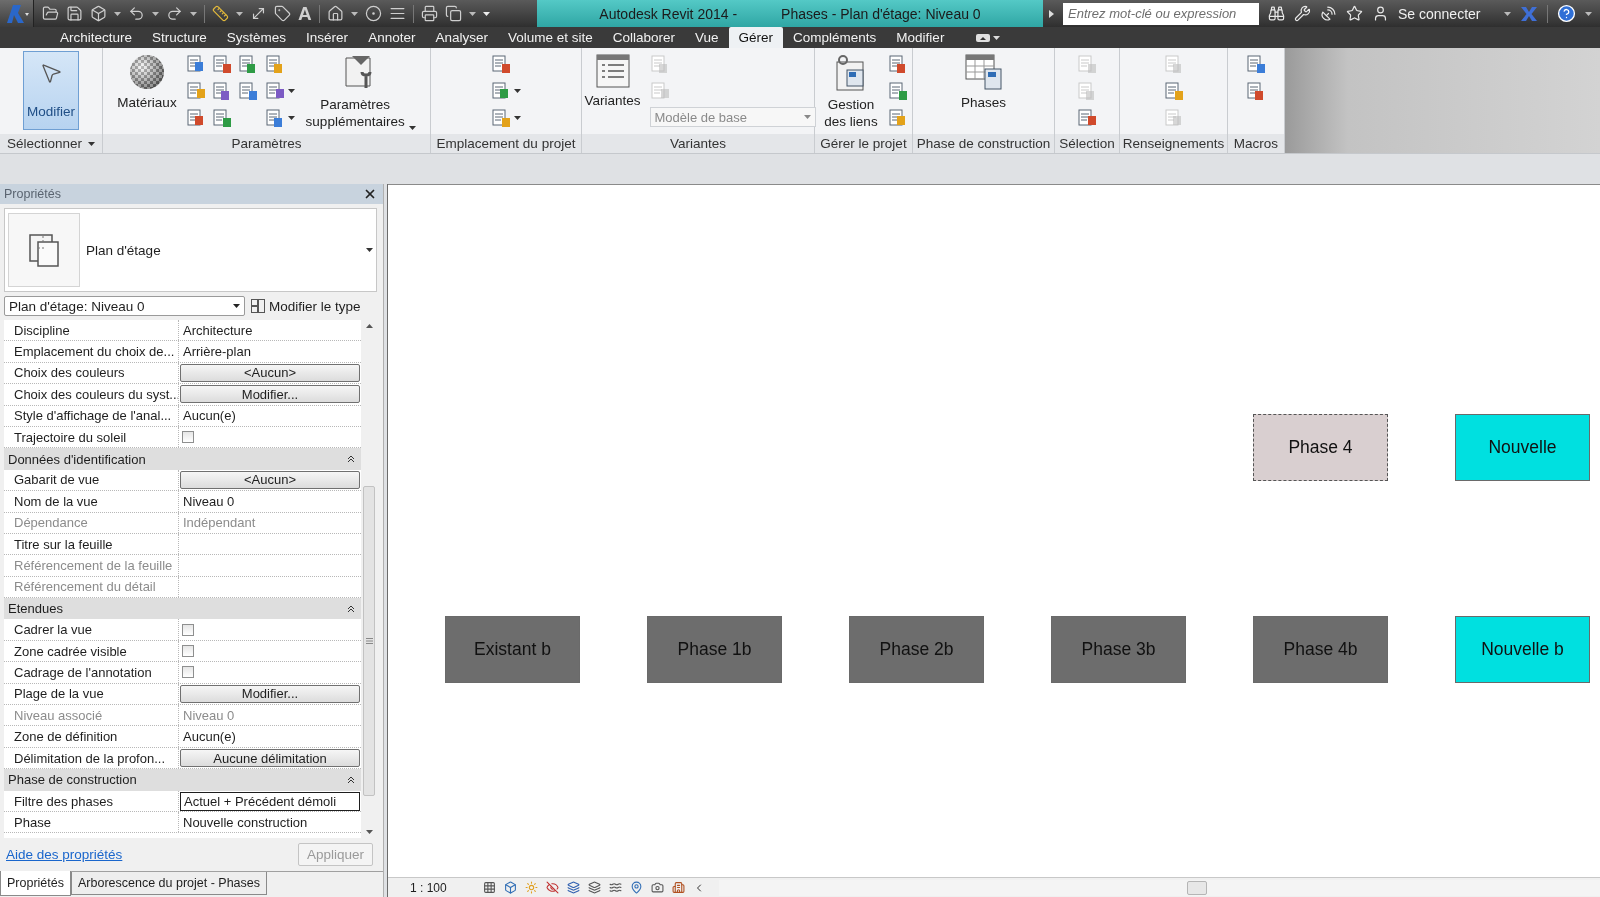  What do you see at coordinates (335, 13) in the screenshot?
I see `house-icon` at bounding box center [335, 13].